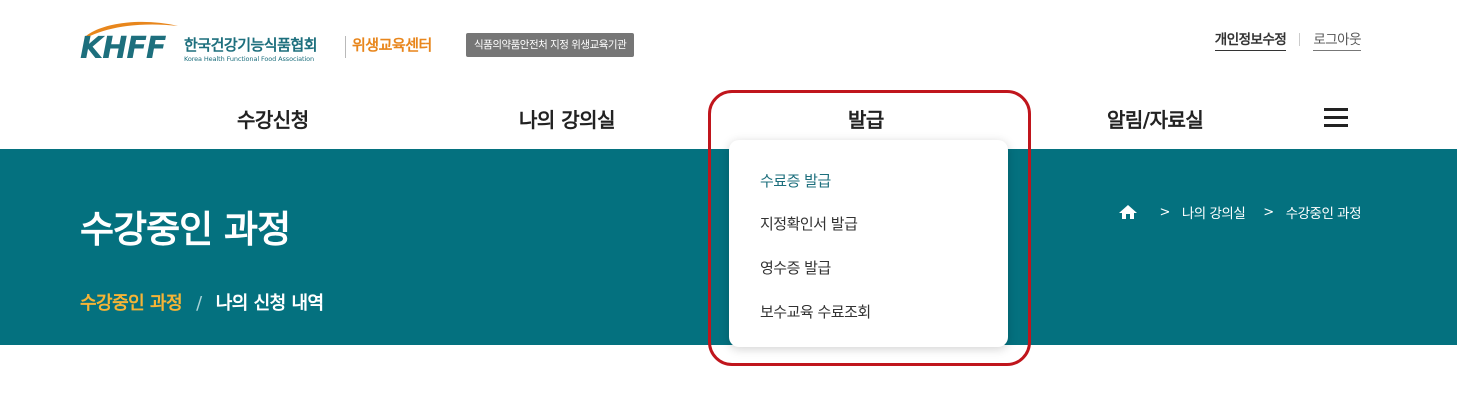 This screenshot has width=1457, height=401. What do you see at coordinates (249, 59) in the screenshot?
I see `org-name-en: Korea Health Functional Food Association` at bounding box center [249, 59].